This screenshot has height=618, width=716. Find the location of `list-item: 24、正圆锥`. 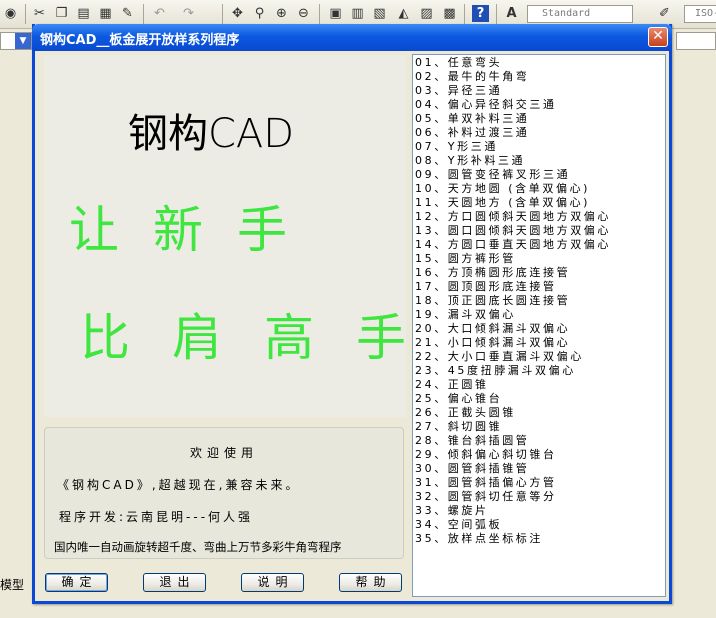

list-item: 24、正圆锥 is located at coordinates (452, 384).